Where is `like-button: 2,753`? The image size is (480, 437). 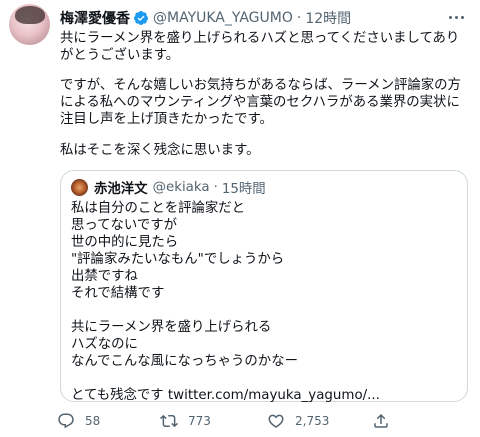
like-button: 2,753 is located at coordinates (298, 421).